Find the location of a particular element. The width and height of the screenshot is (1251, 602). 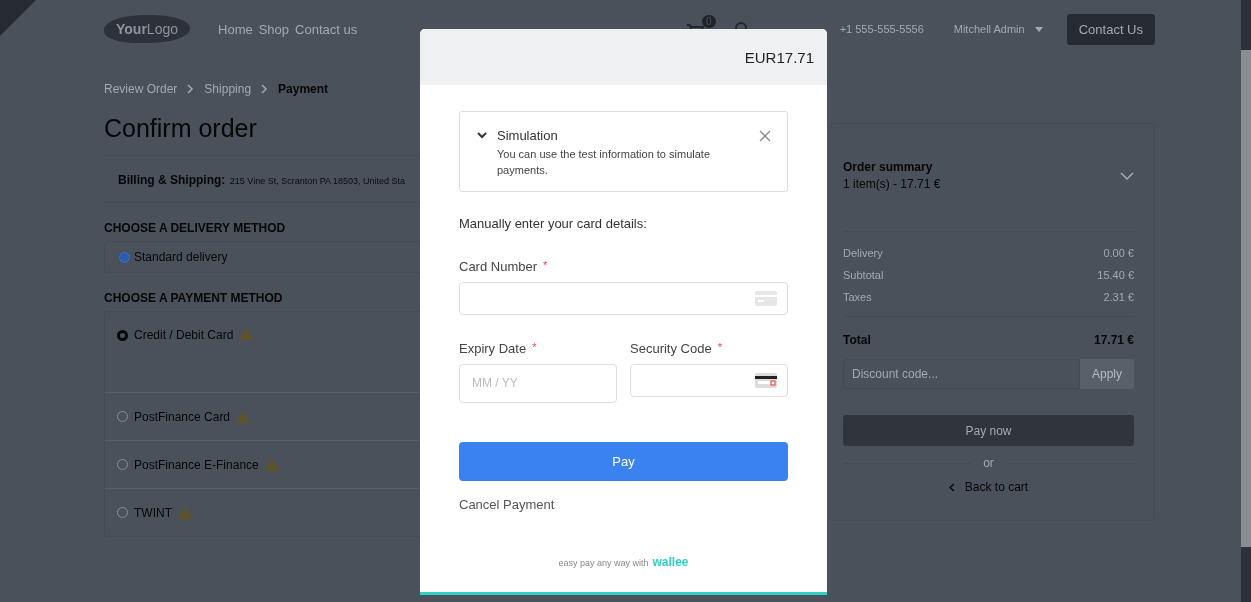

close-icon is located at coordinates (765, 136).